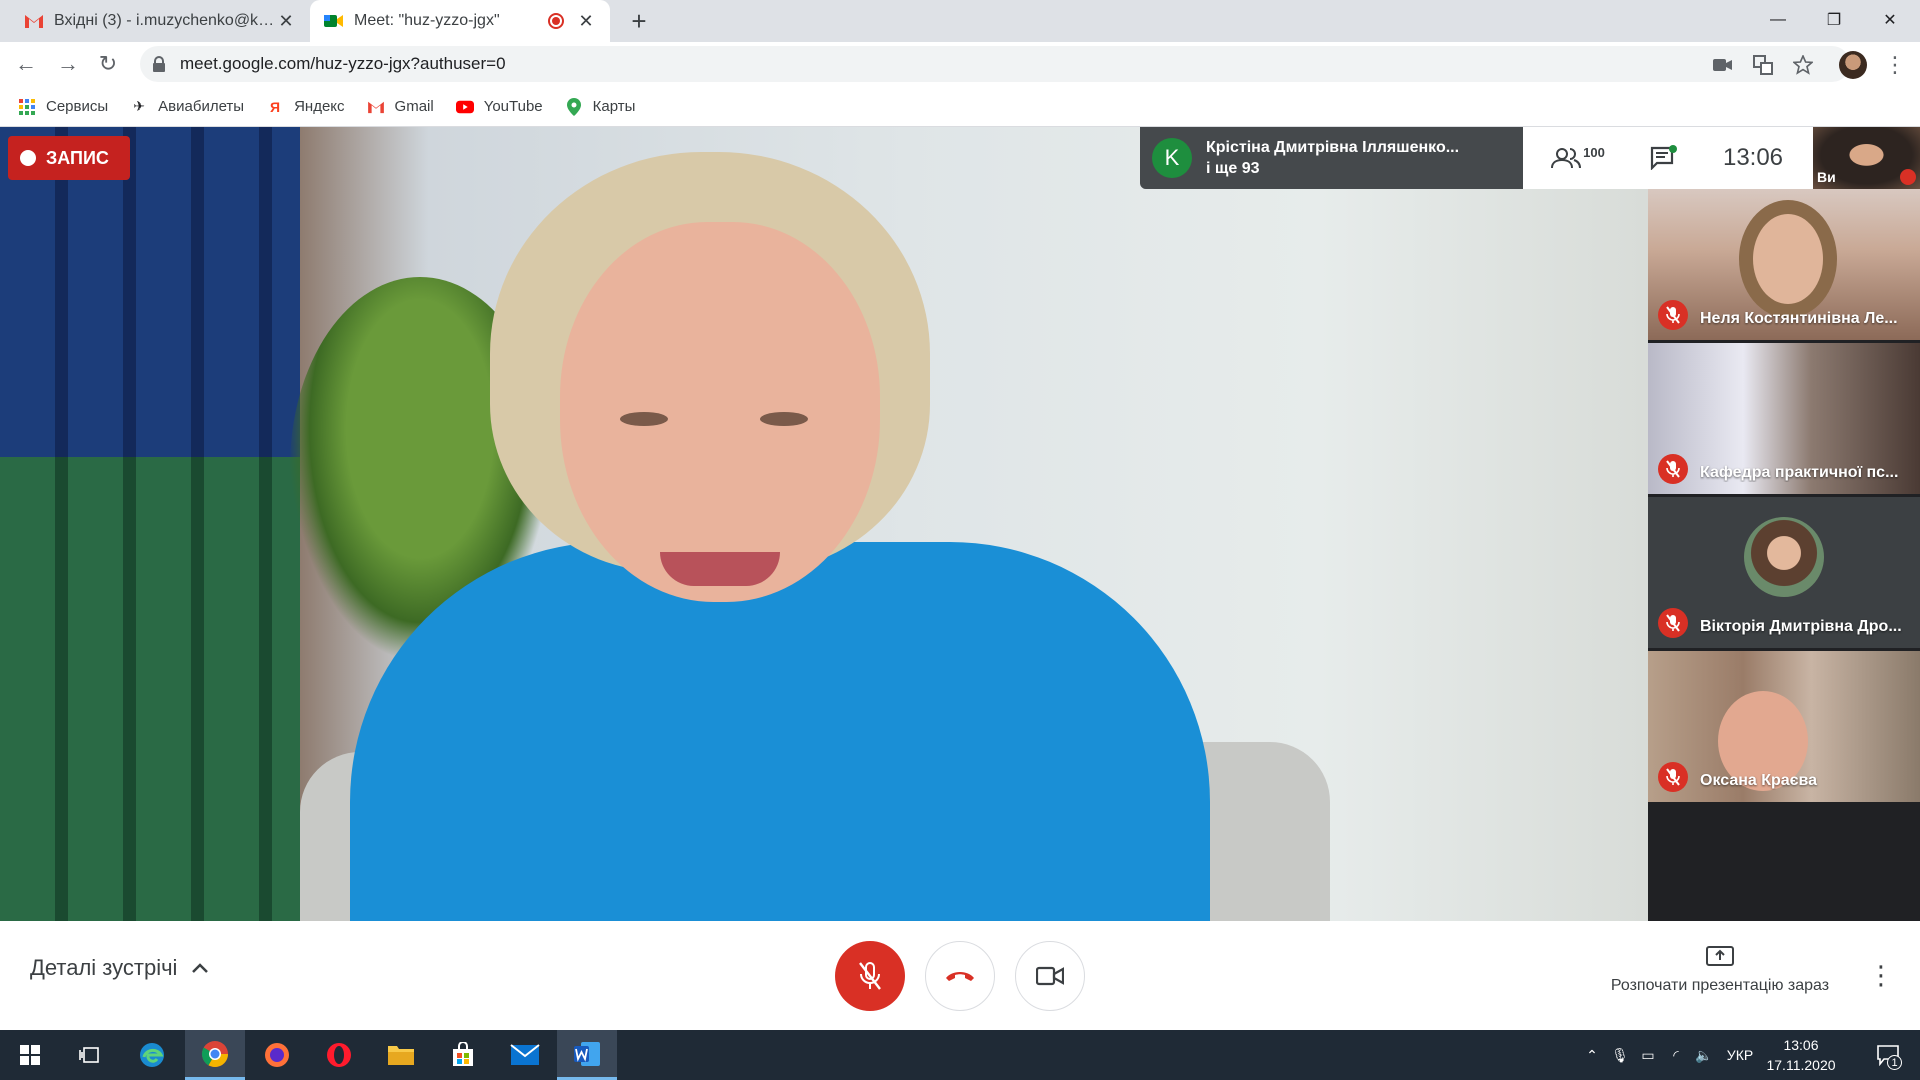 Image resolution: width=1920 pixels, height=1080 pixels. I want to click on recording-indicator-icon, so click(556, 21).